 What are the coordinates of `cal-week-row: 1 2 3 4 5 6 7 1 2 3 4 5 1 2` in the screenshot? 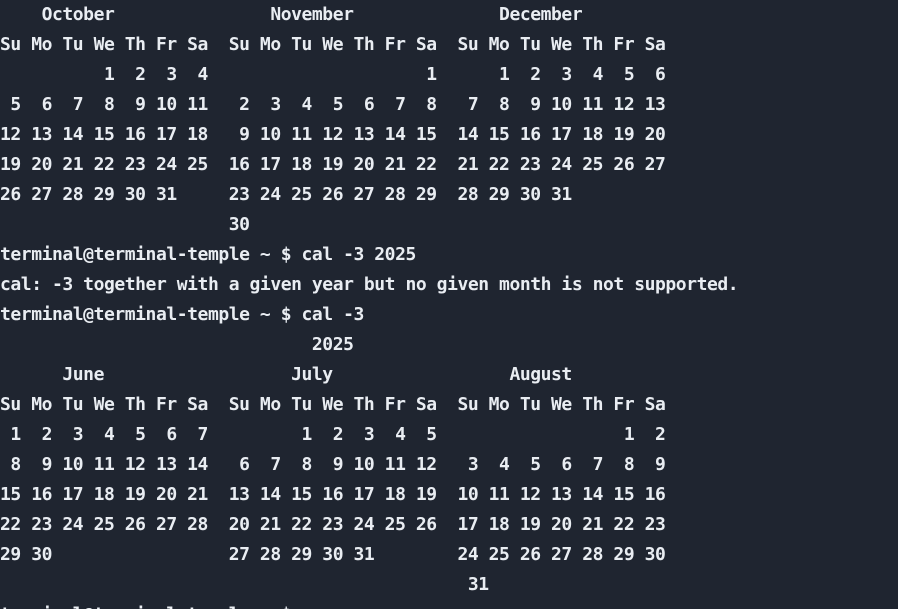 It's located at (333, 434).